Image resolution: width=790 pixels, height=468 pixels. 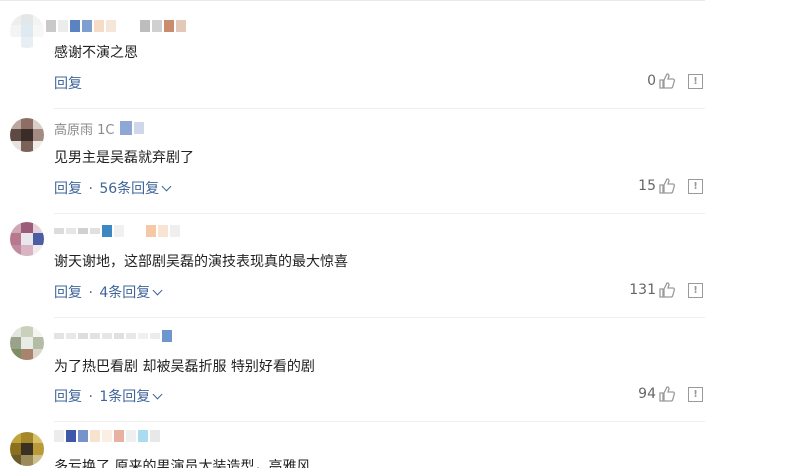 I want to click on top-divider, so click(x=352, y=0).